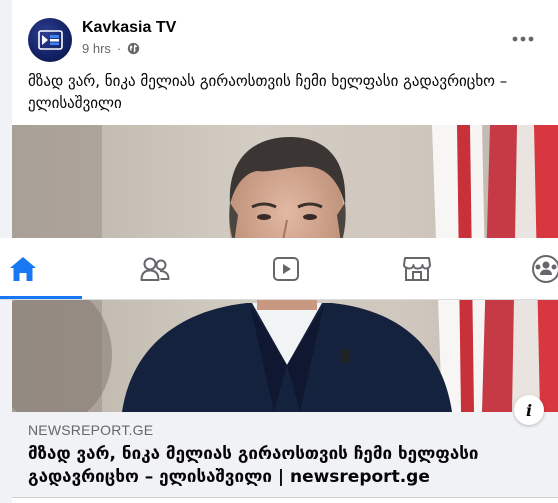  I want to click on marketplace-icon, so click(417, 269).